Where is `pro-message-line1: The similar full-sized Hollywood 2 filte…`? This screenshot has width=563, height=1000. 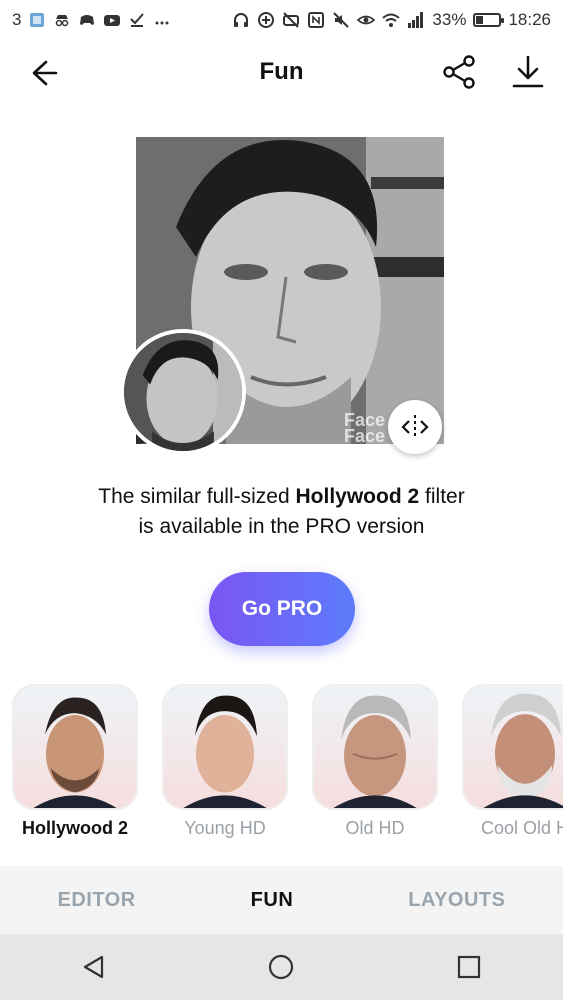
pro-message-line1: The similar full-sized Hollywood 2 filte… is located at coordinates (281, 497).